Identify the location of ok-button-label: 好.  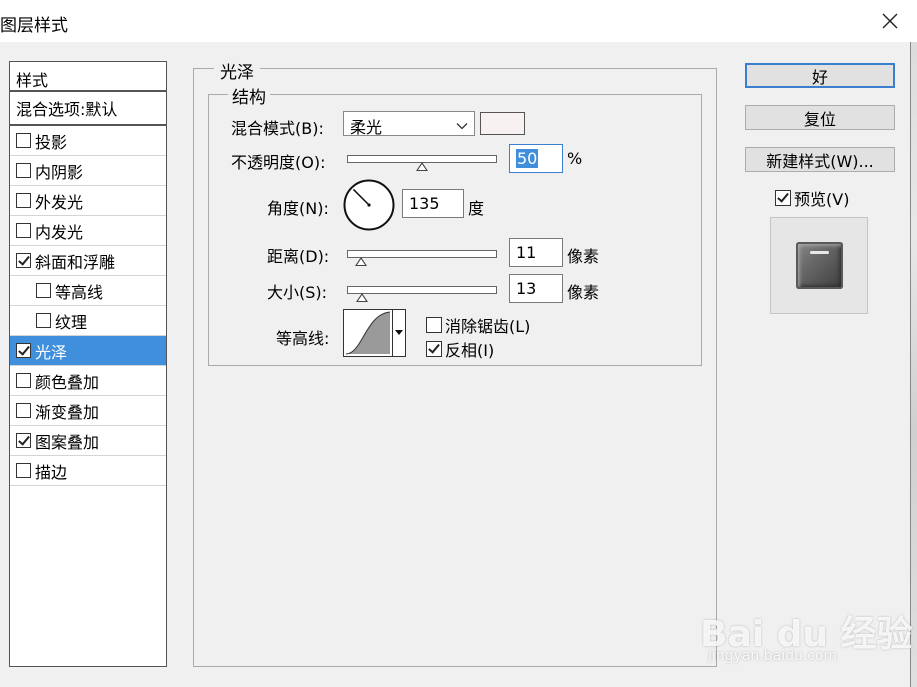
(819, 77).